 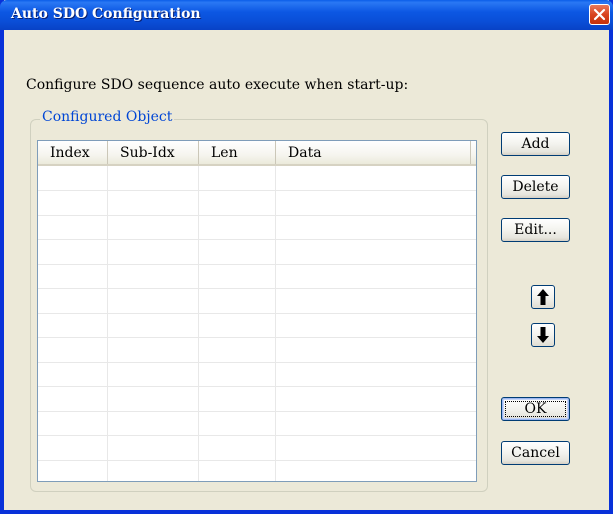 I want to click on move-up-button, so click(x=543, y=297).